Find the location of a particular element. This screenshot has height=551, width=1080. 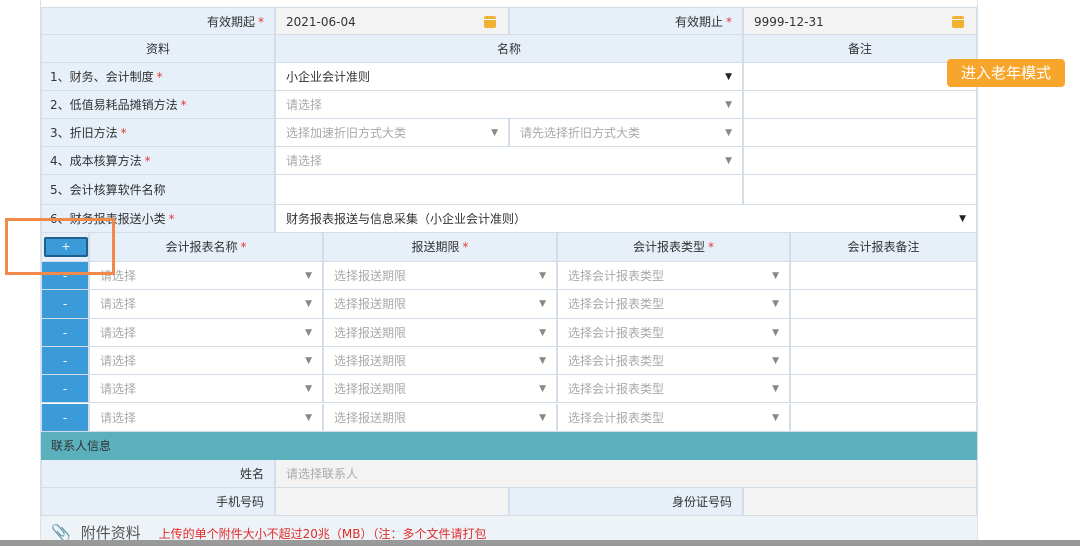

report-category-row: 6、财务报表报送小类 * 财务报表报送与信息采集（小企业会计准则） ▼ is located at coordinates (509, 219).